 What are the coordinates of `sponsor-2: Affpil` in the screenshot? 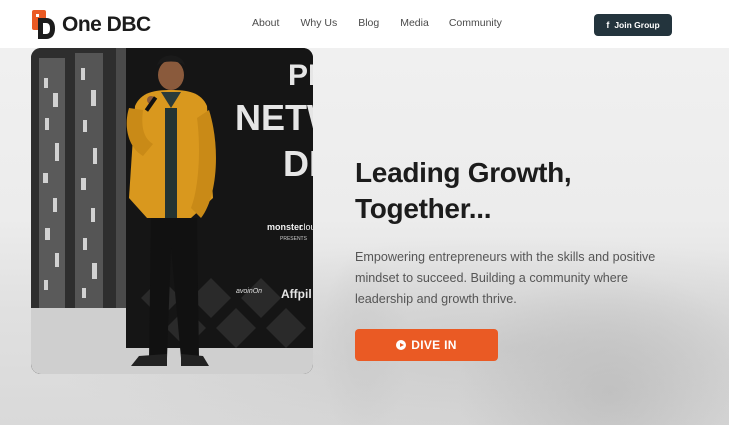 It's located at (296, 294).